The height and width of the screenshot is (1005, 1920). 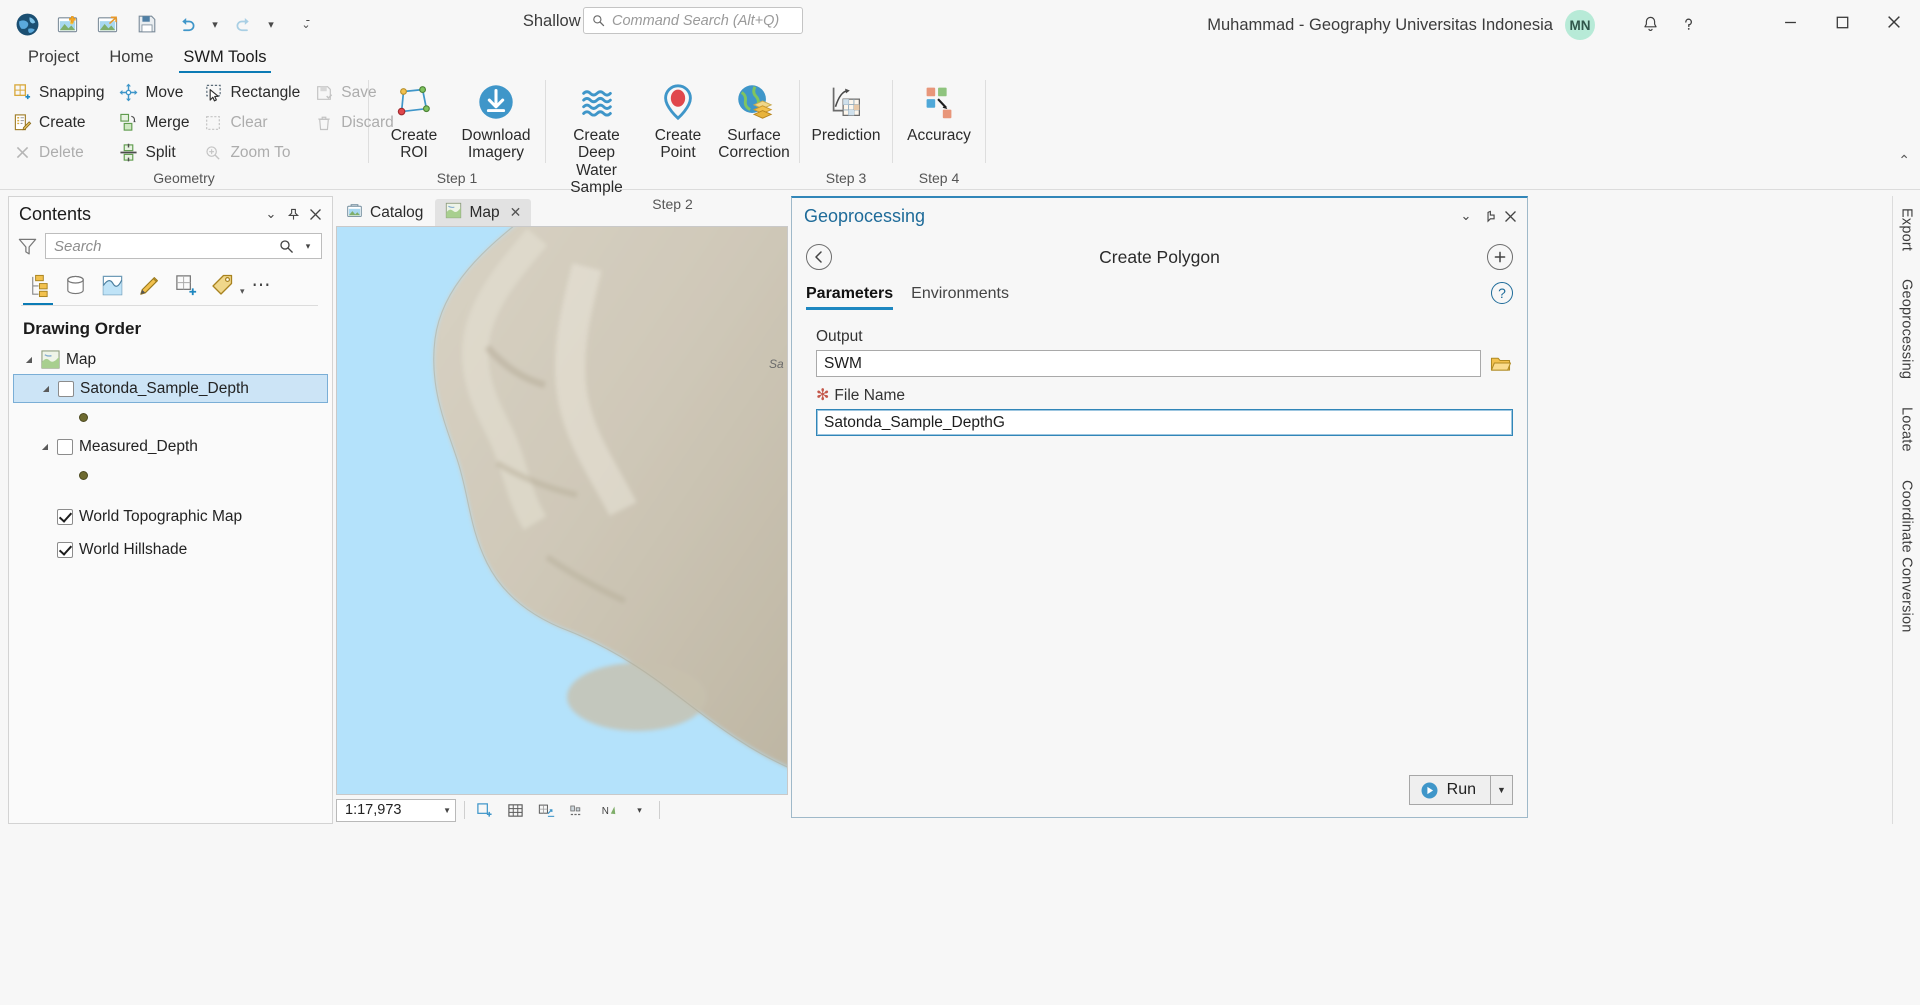 What do you see at coordinates (754, 120) in the screenshot?
I see `surface-correction-button: Surface Correction` at bounding box center [754, 120].